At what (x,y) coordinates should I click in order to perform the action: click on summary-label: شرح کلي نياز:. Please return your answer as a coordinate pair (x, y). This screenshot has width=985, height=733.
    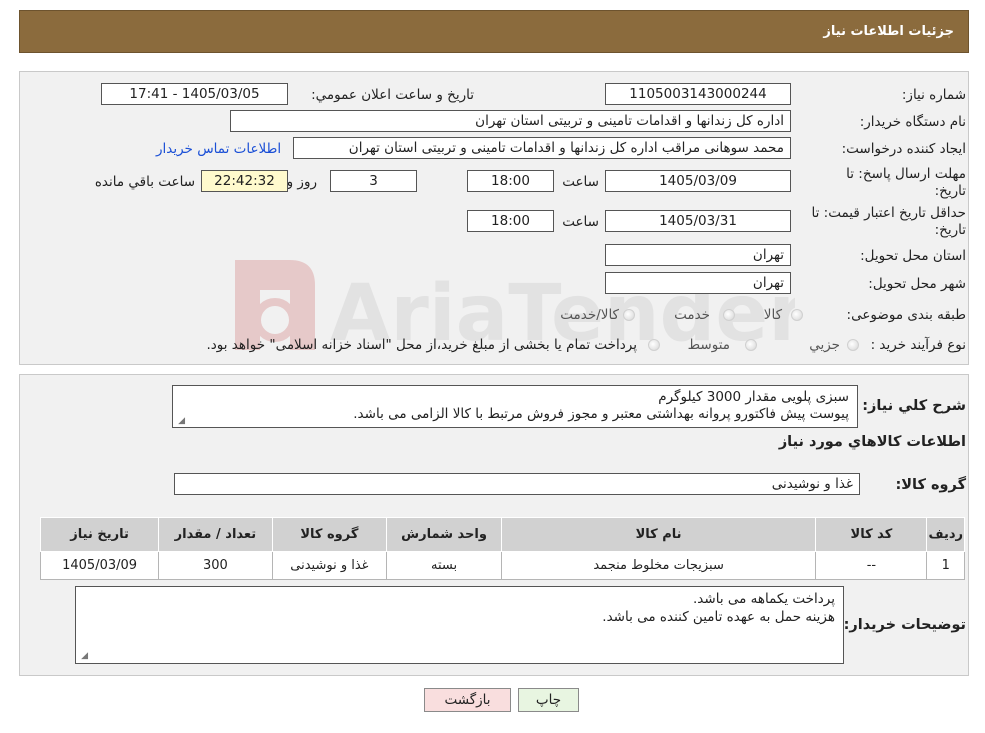
    Looking at the image, I should click on (914, 406).